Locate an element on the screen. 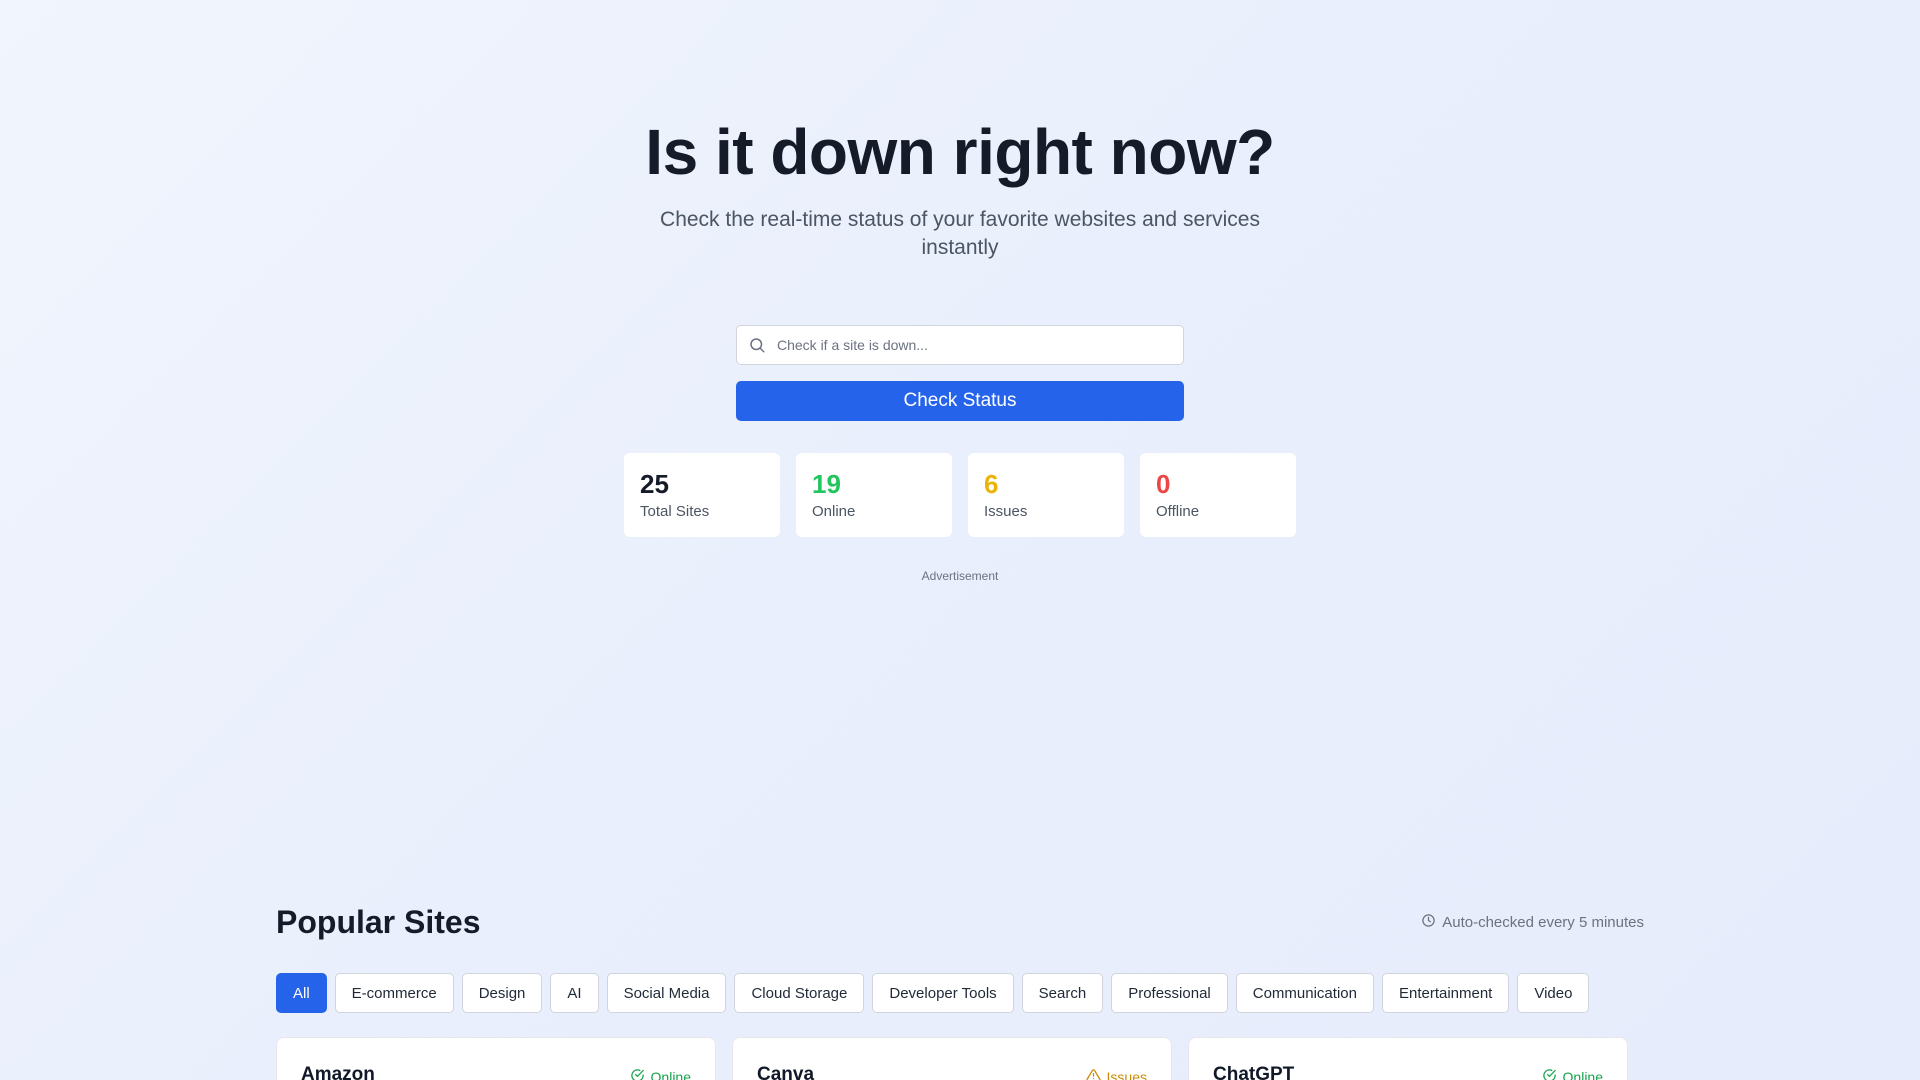 Image resolution: width=1920 pixels, height=1080 pixels. filter-search: Search is located at coordinates (1062, 993).